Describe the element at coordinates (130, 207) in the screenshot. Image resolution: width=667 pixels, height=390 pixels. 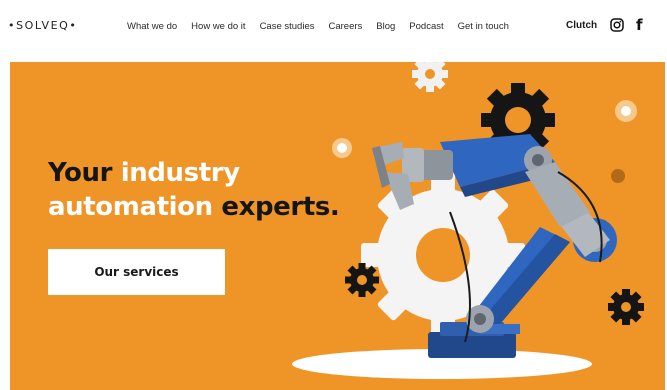
I see `headline-text-automation: automation` at that location.